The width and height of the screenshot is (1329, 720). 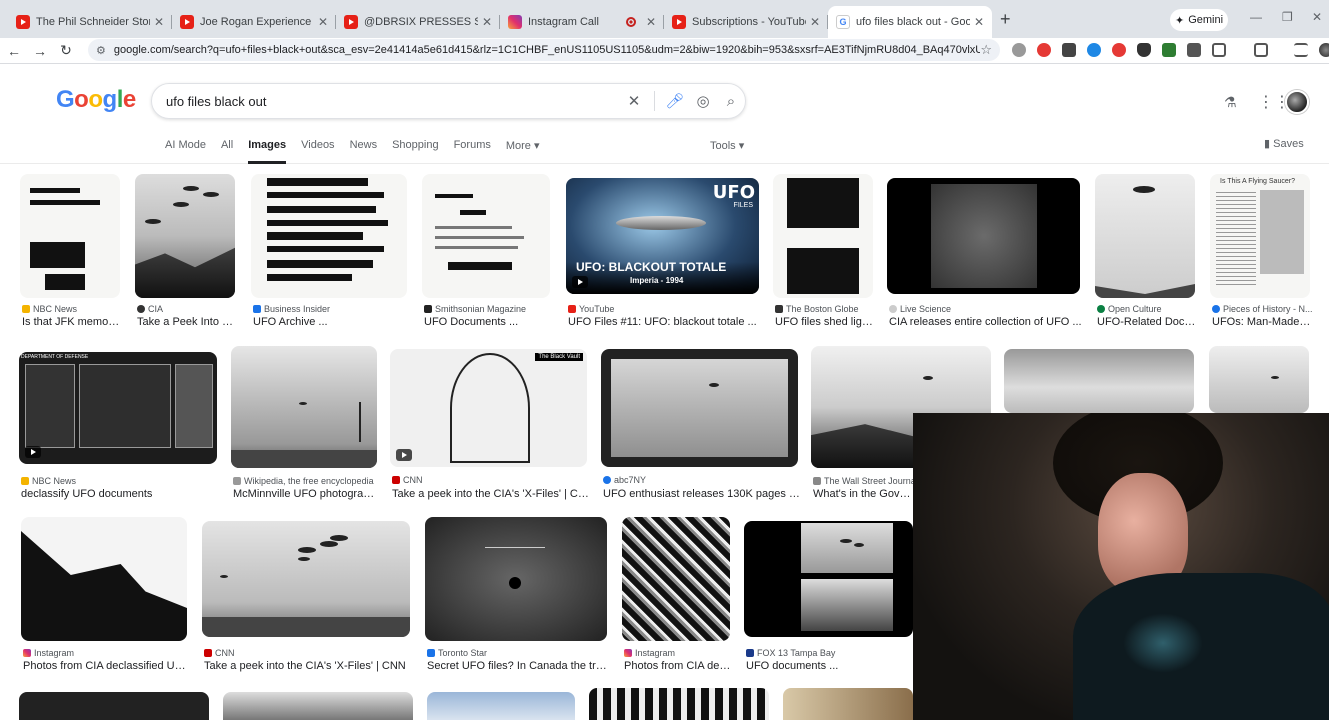 What do you see at coordinates (14, 51) in the screenshot?
I see `back-icon: ←` at bounding box center [14, 51].